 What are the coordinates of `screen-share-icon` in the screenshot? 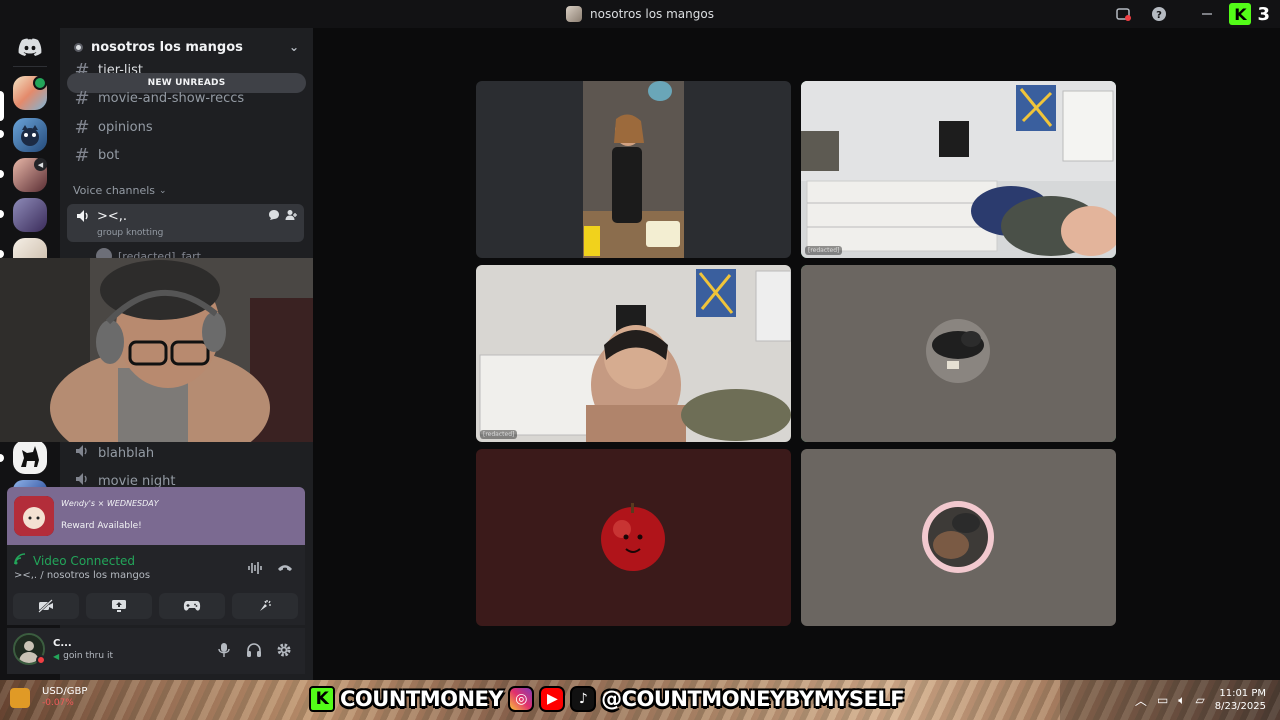 It's located at (119, 606).